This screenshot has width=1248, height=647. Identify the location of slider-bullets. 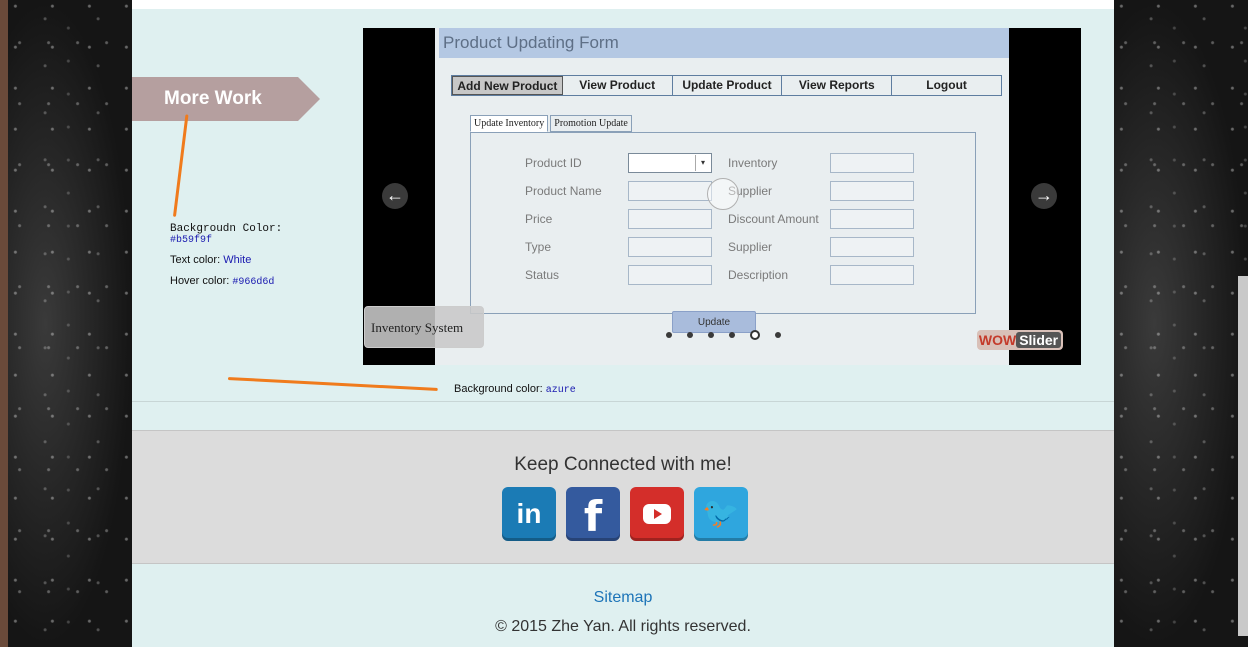
(731, 335).